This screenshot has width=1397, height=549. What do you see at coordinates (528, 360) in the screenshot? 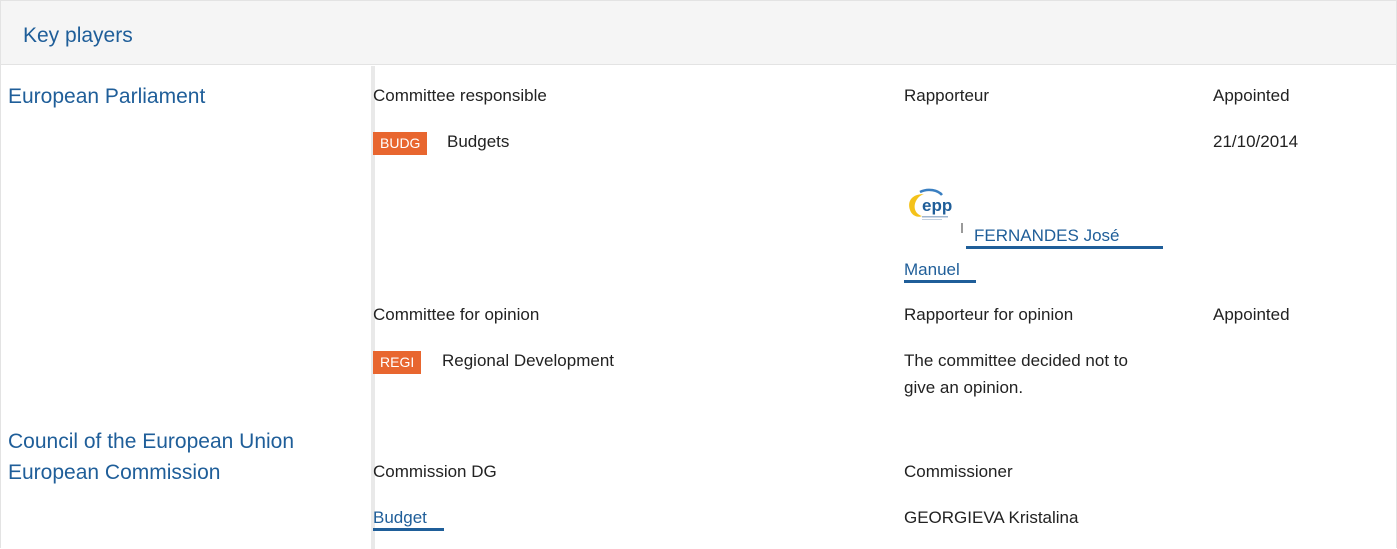
I see `committee-name-regional-development: Regional Development` at bounding box center [528, 360].